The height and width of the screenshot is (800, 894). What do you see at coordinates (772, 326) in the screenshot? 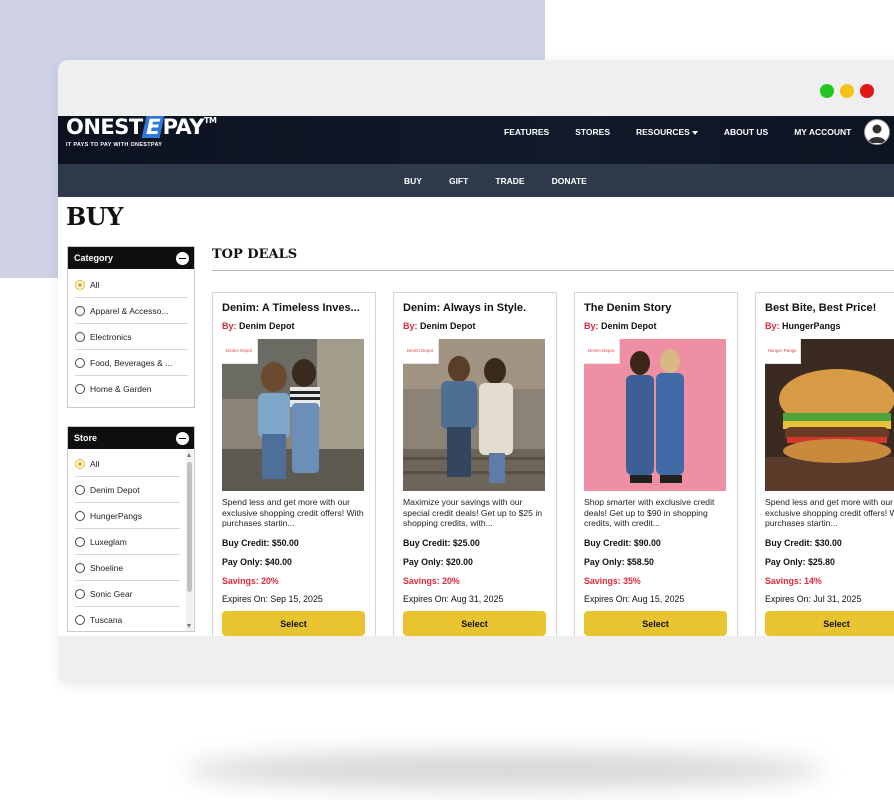
I see `deal-by-label: By:` at bounding box center [772, 326].